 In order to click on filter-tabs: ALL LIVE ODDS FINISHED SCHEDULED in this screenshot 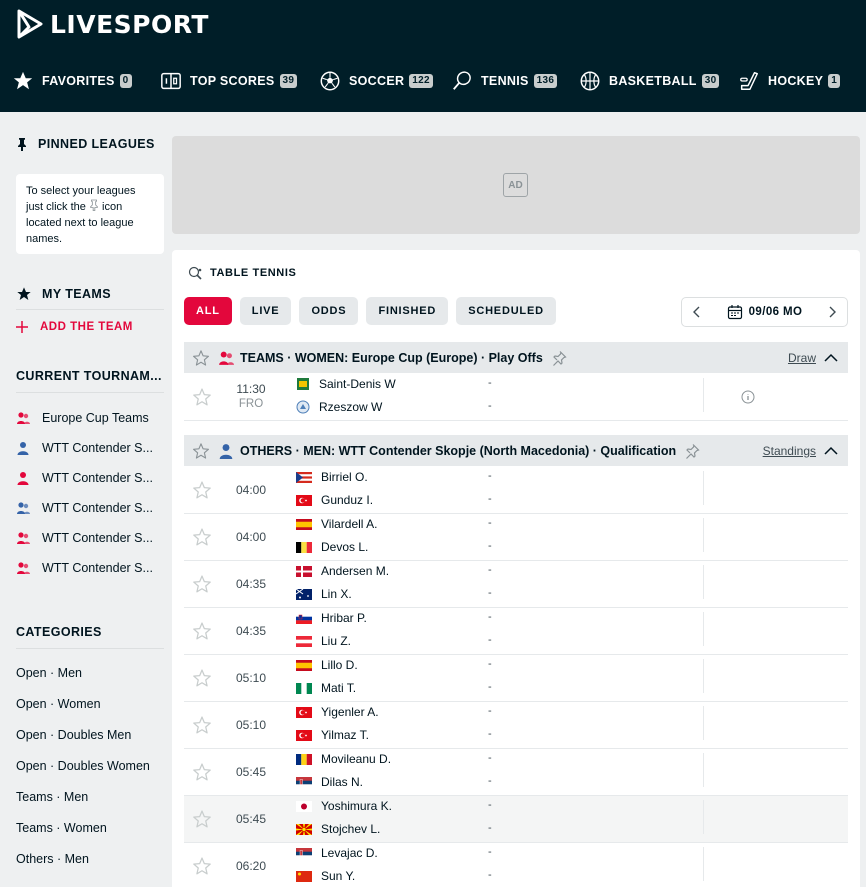, I will do `click(370, 311)`.